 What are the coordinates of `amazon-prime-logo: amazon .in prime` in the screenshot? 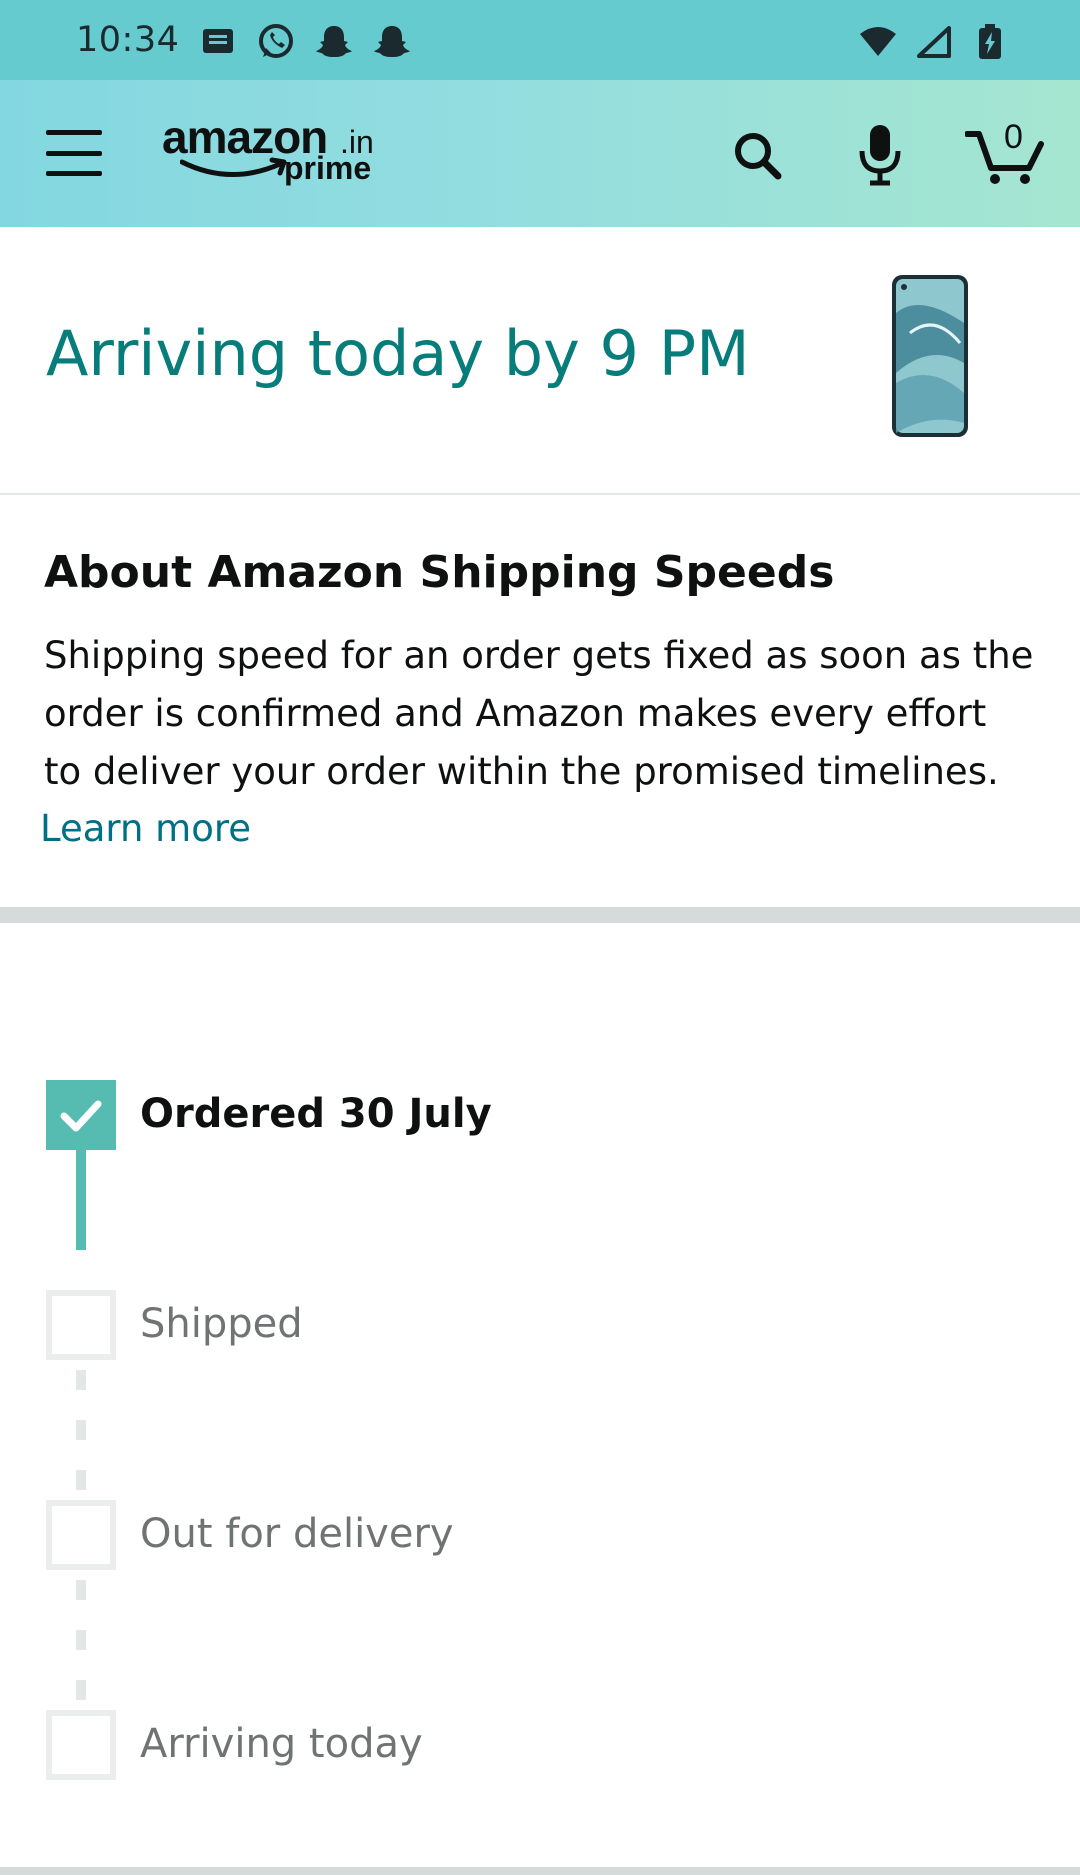 It's located at (275, 155).